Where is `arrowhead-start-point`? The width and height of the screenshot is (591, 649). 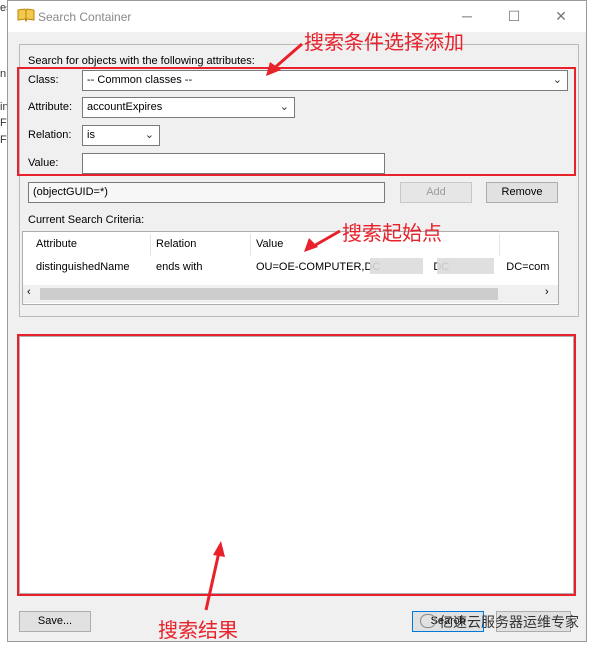 arrowhead-start-point is located at coordinates (311, 245).